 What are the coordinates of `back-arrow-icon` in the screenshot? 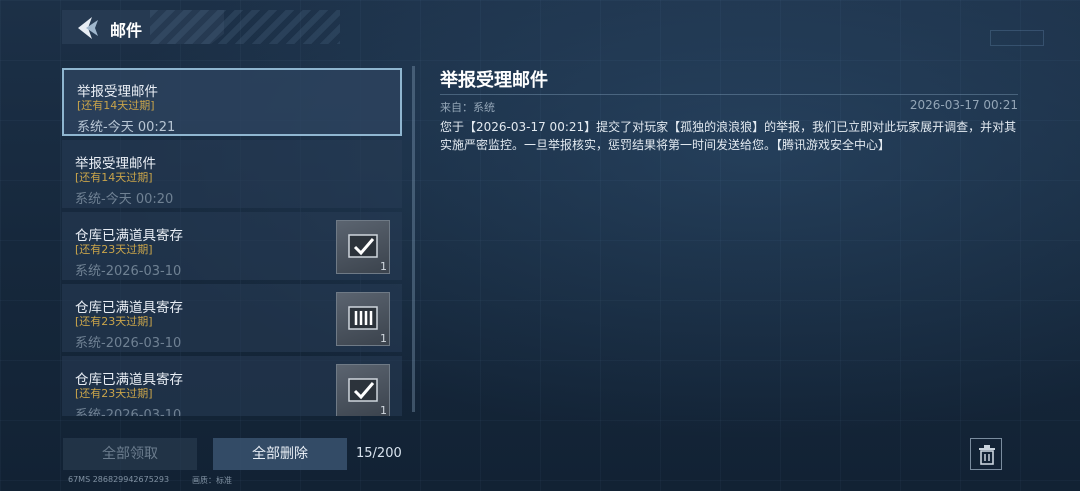 It's located at (88, 28).